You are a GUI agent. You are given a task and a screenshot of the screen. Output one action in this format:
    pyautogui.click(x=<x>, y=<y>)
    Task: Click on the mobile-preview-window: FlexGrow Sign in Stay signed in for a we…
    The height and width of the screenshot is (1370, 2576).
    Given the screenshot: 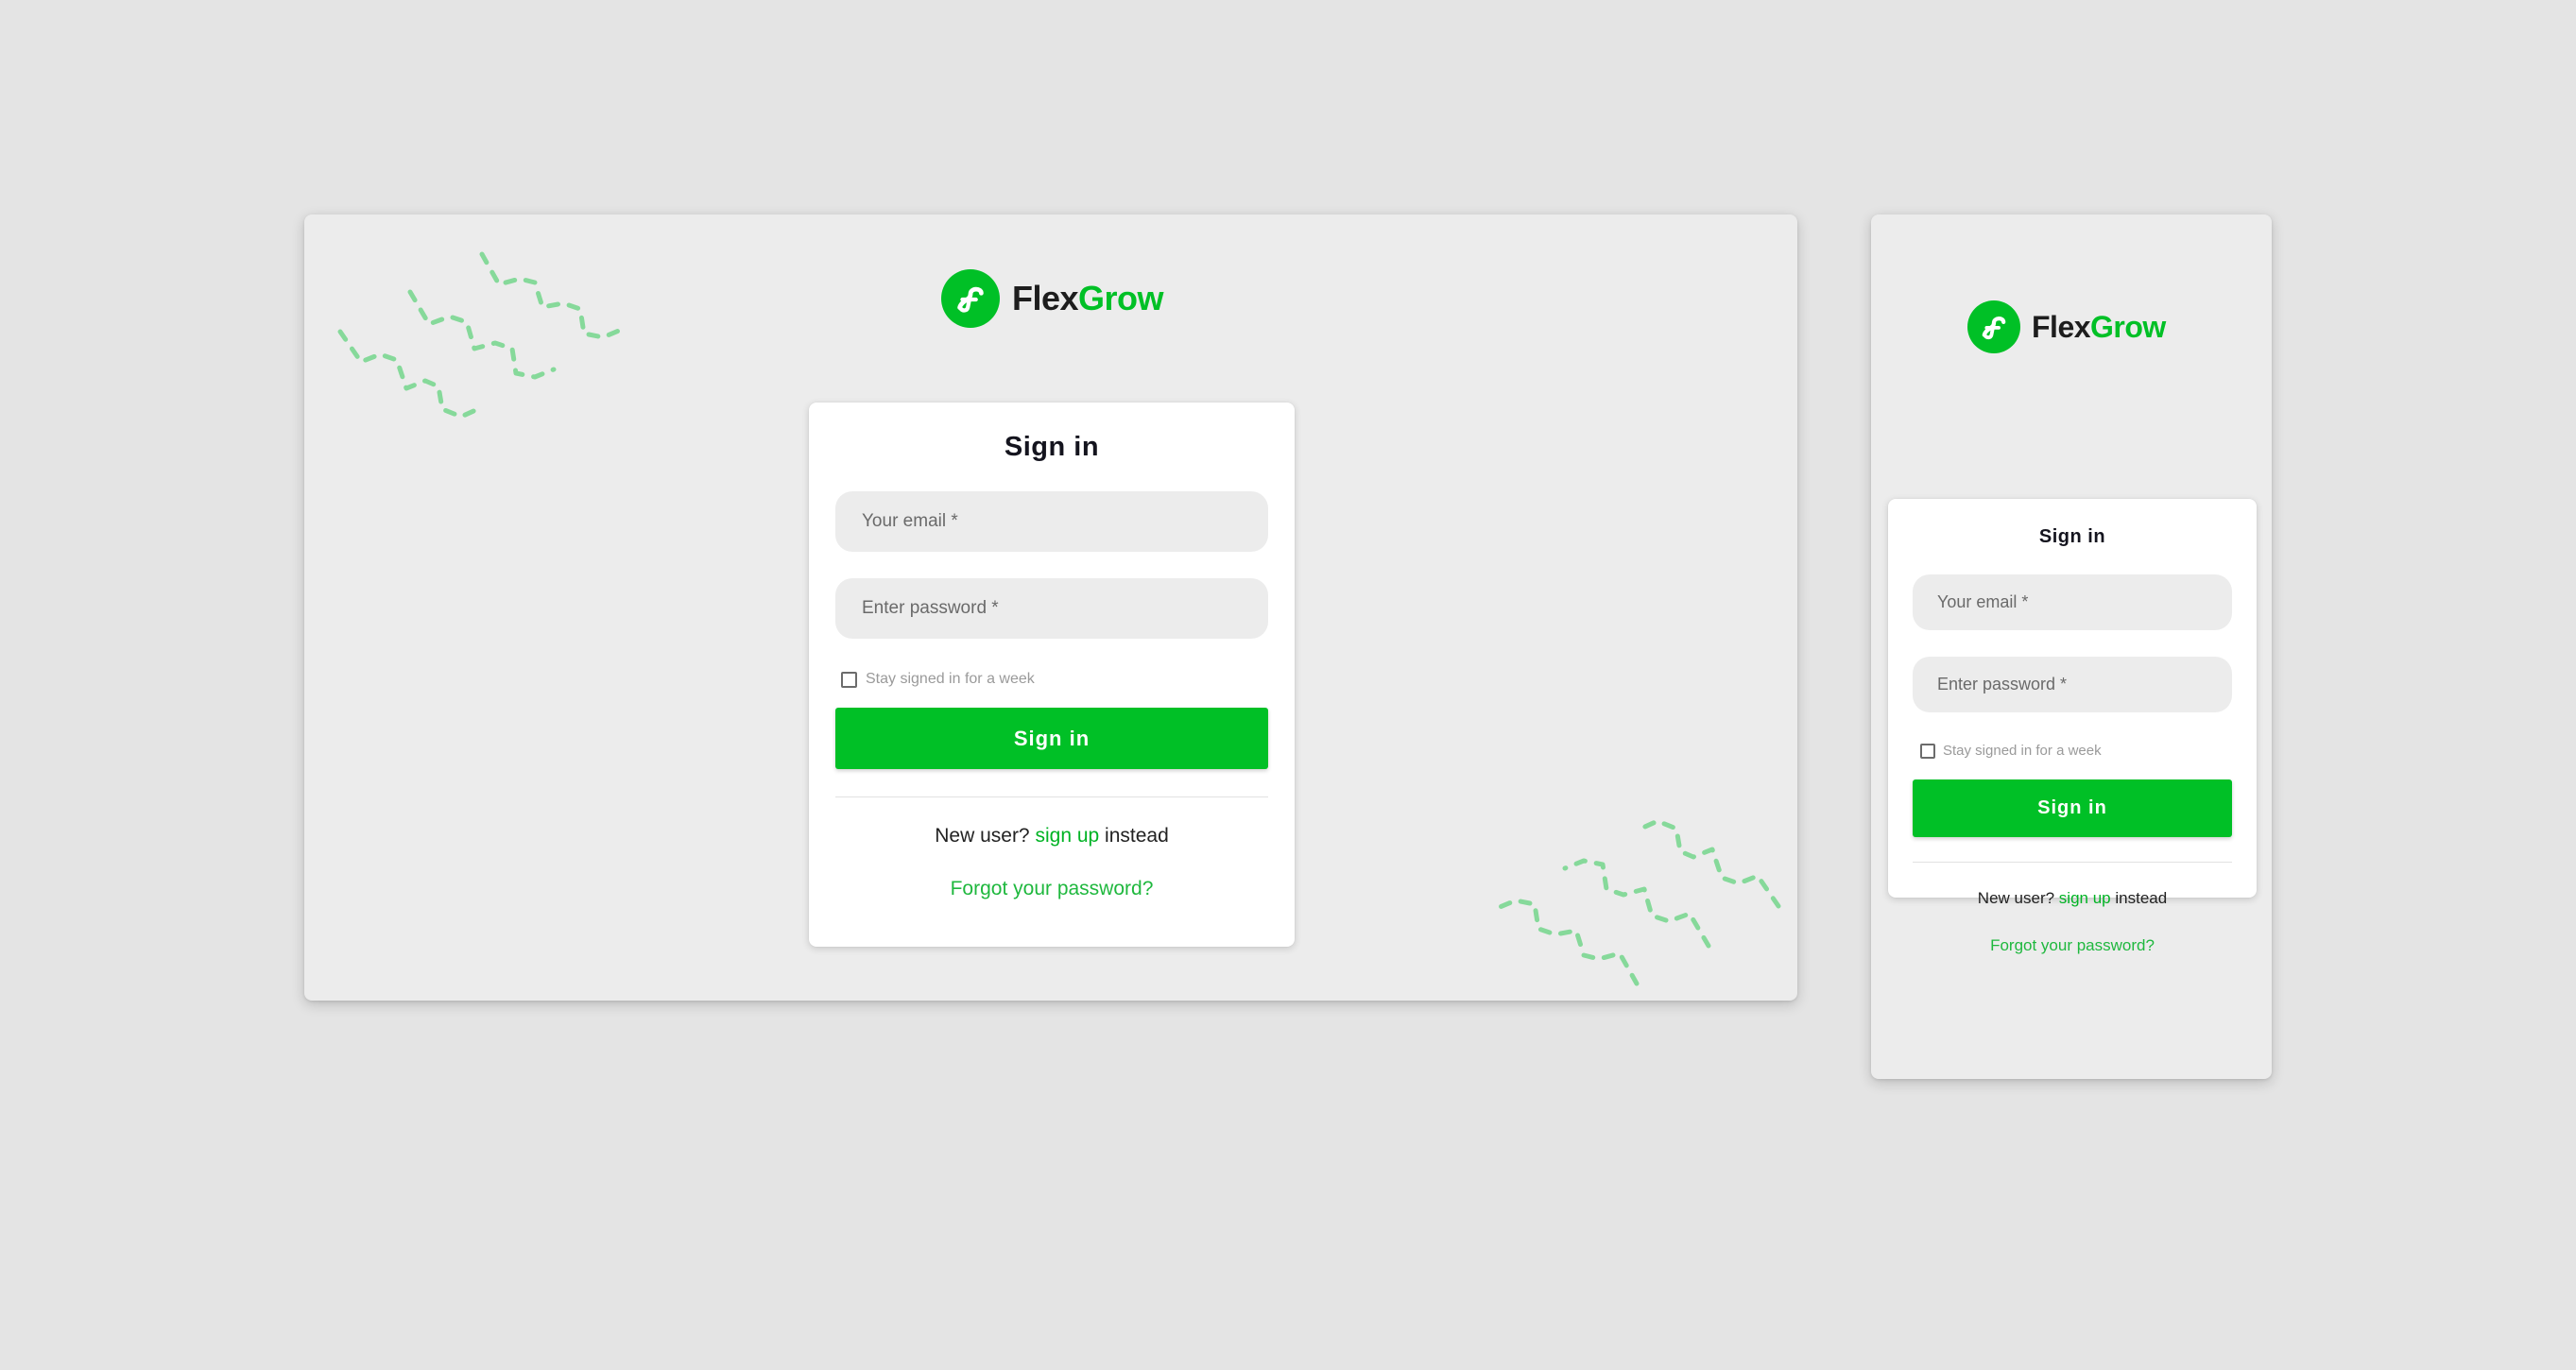 What is the action you would take?
    pyautogui.click(x=2071, y=646)
    